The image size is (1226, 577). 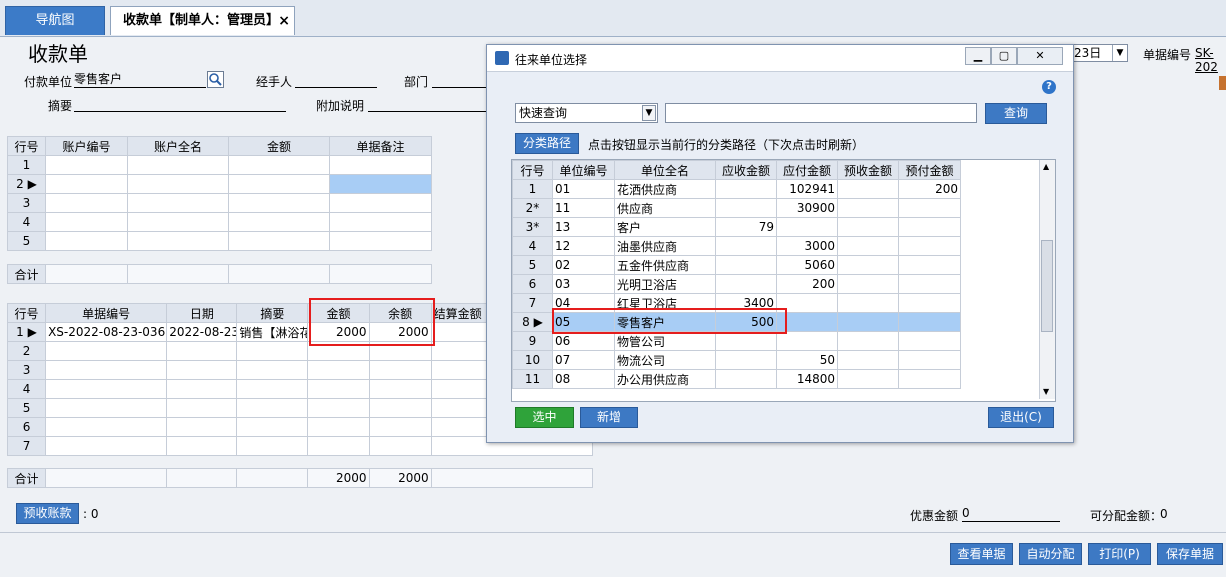 What do you see at coordinates (665, 341) in the screenshot?
I see `name-cell: 物管公司` at bounding box center [665, 341].